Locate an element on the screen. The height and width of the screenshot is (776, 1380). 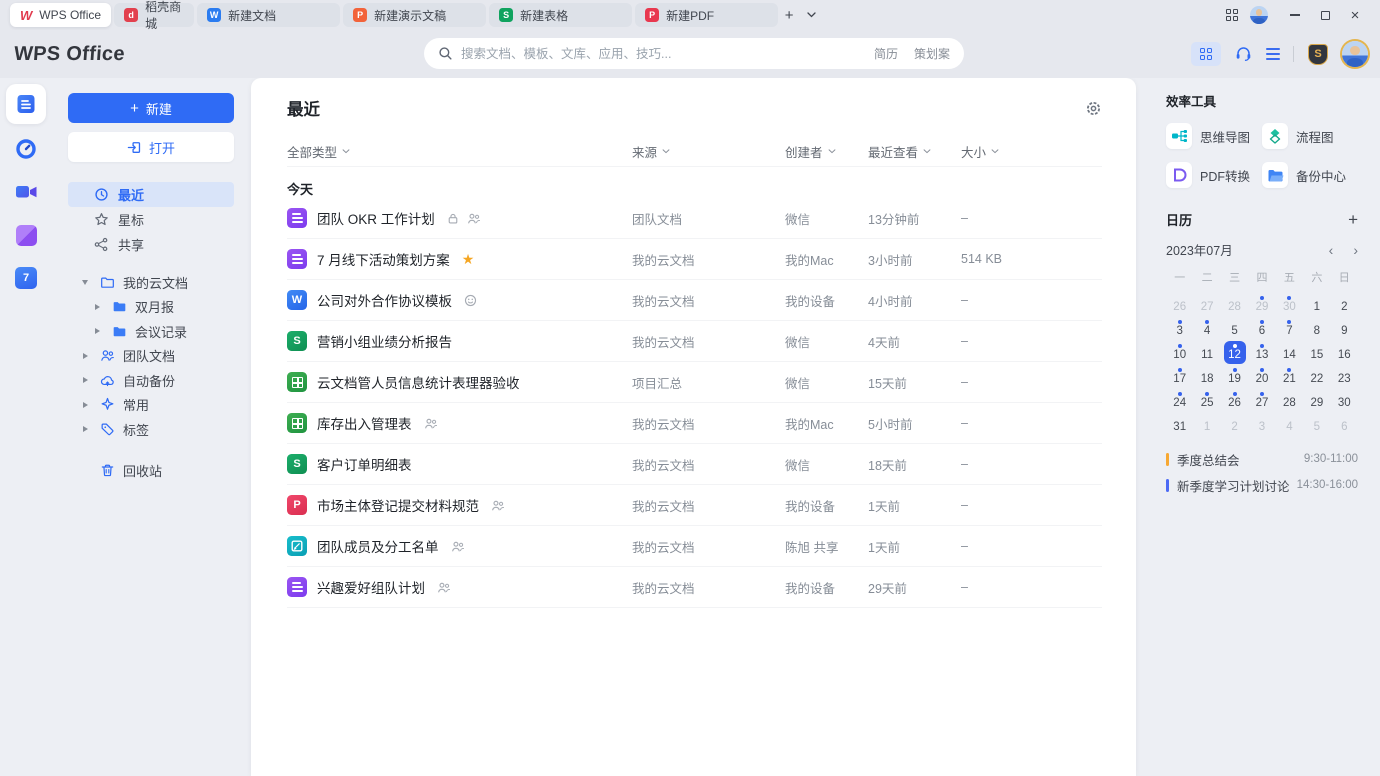
tool-流程图: 流程图 is located at coordinates (1310, 136).